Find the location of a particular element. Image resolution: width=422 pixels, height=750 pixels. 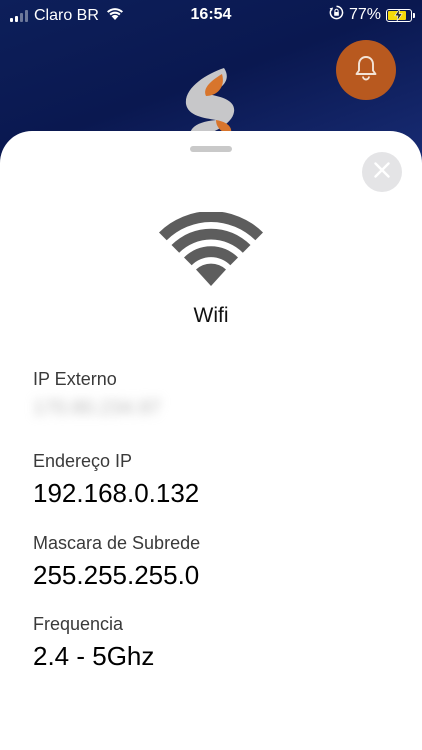

status-right: 77% is located at coordinates (372, 15).